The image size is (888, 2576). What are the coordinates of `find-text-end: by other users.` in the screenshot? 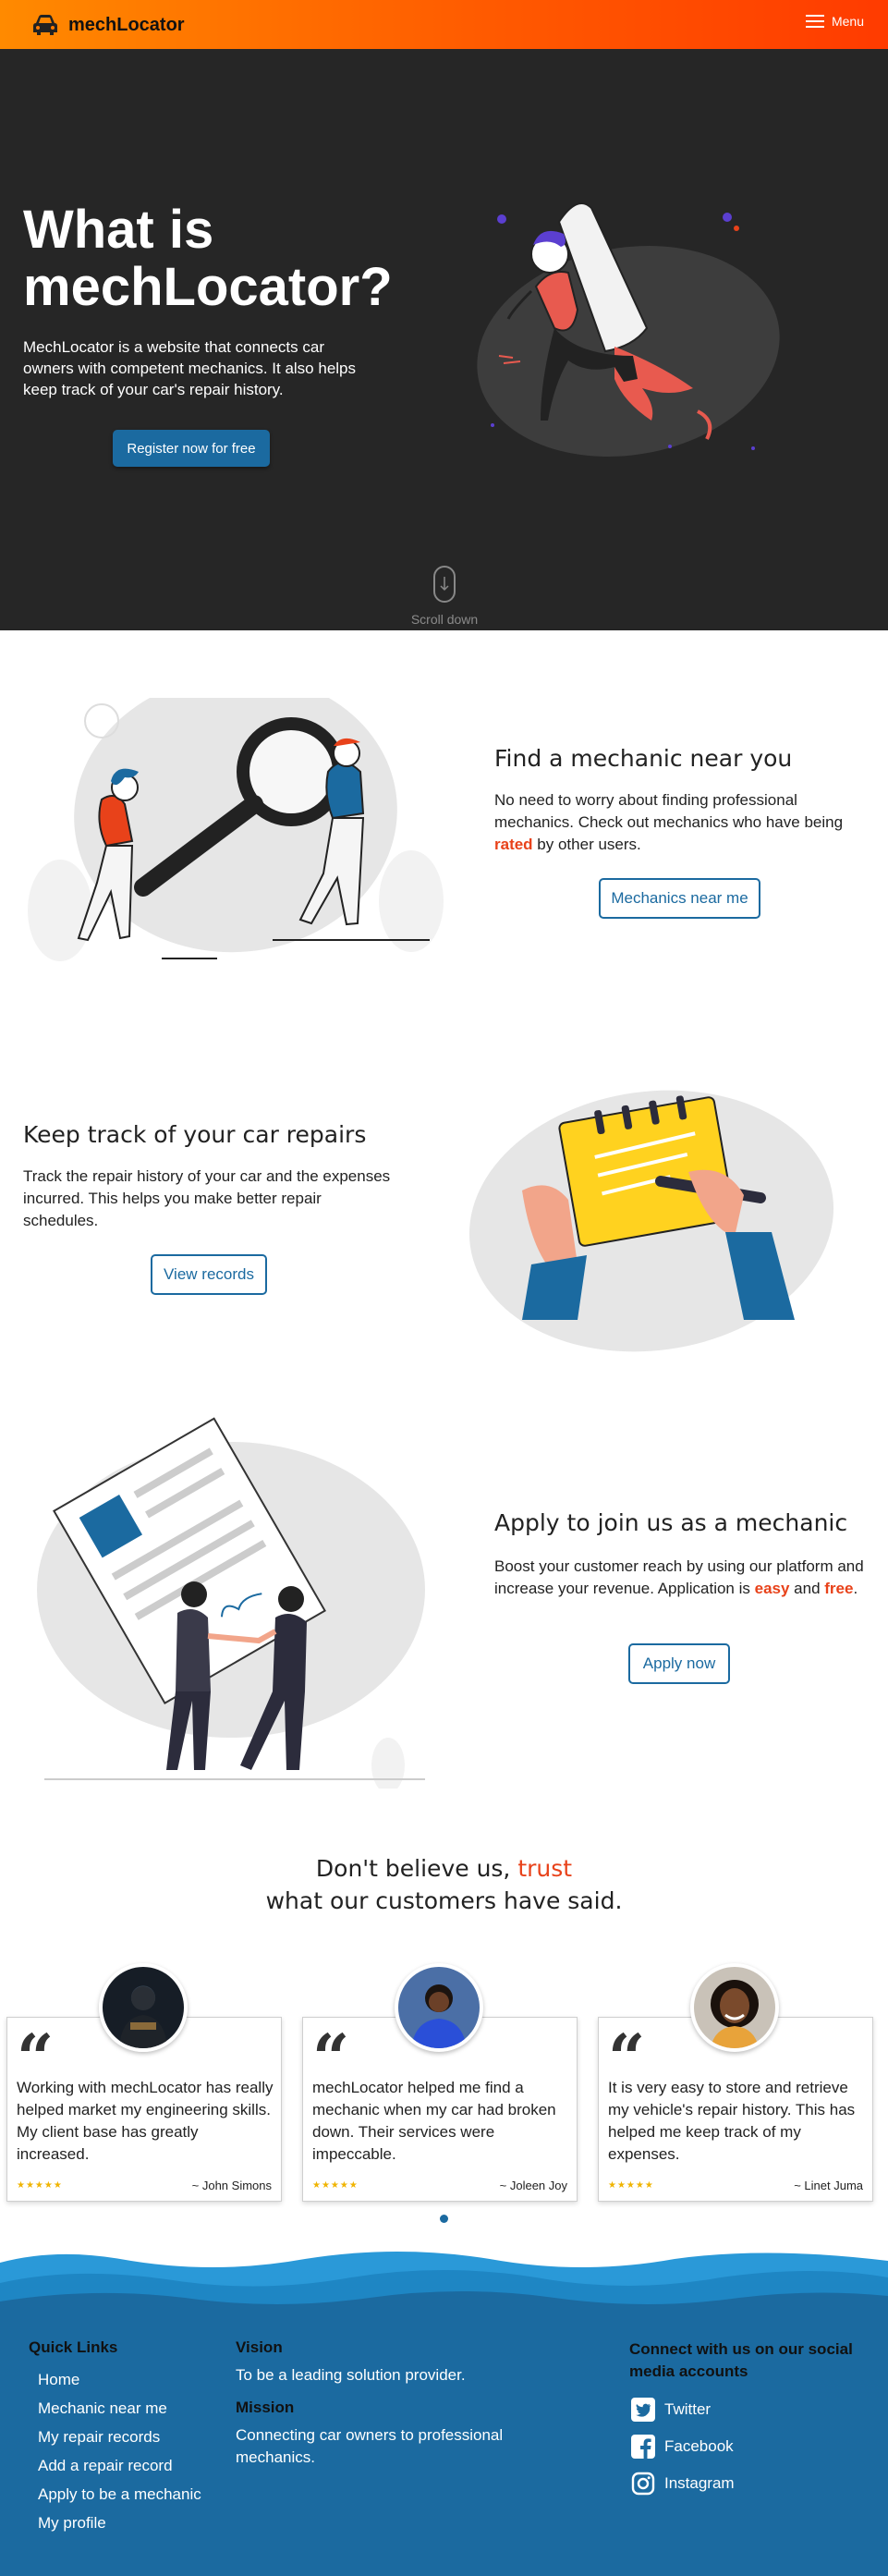 It's located at (586, 844).